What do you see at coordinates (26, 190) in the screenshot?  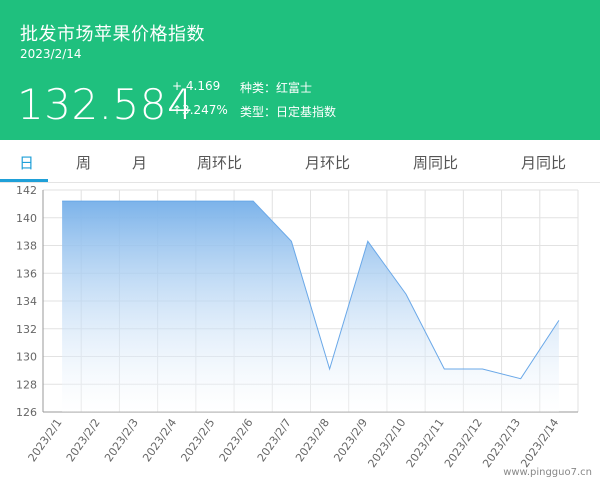 I see `y-tick-label: 142` at bounding box center [26, 190].